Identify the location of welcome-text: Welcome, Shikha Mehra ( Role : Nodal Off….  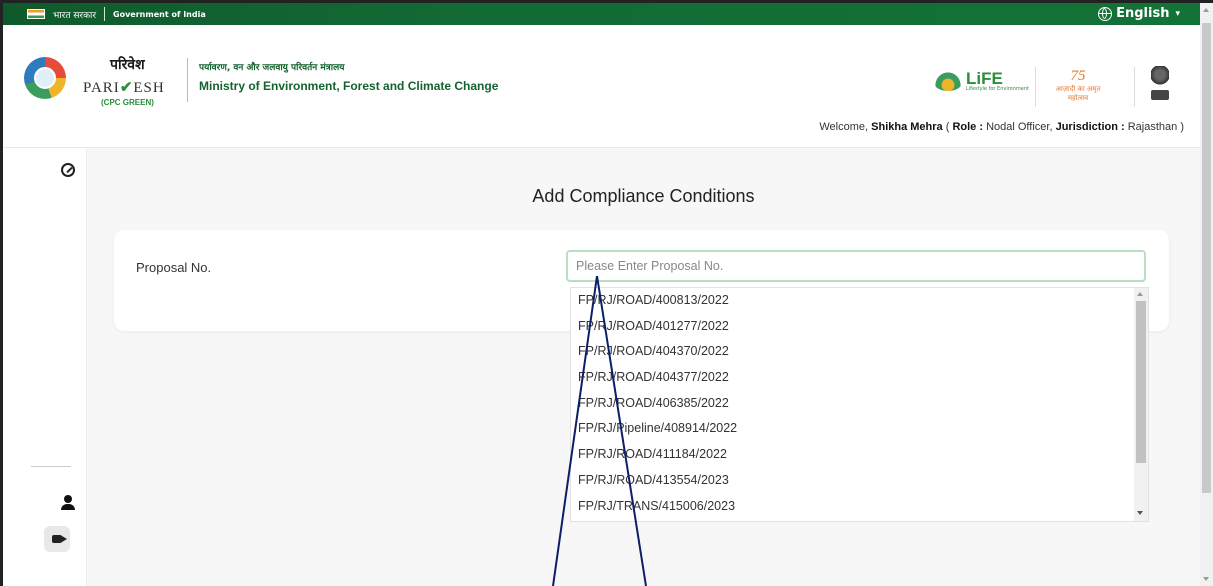
(1001, 127).